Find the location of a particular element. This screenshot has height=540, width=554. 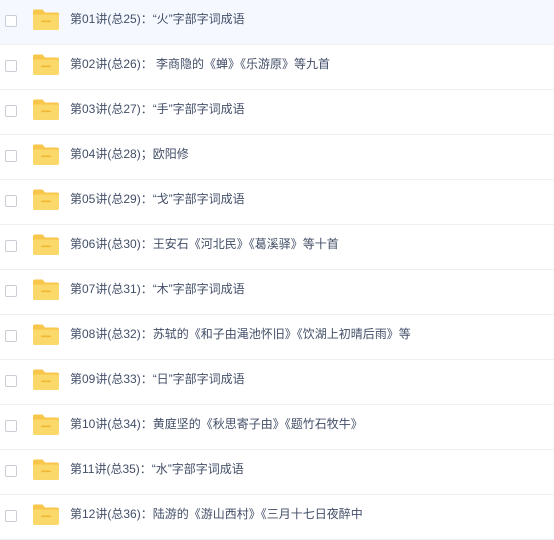

file-name: 第06讲(总30)：王安石《河北民》《葛溪驿》等十首 is located at coordinates (204, 244).